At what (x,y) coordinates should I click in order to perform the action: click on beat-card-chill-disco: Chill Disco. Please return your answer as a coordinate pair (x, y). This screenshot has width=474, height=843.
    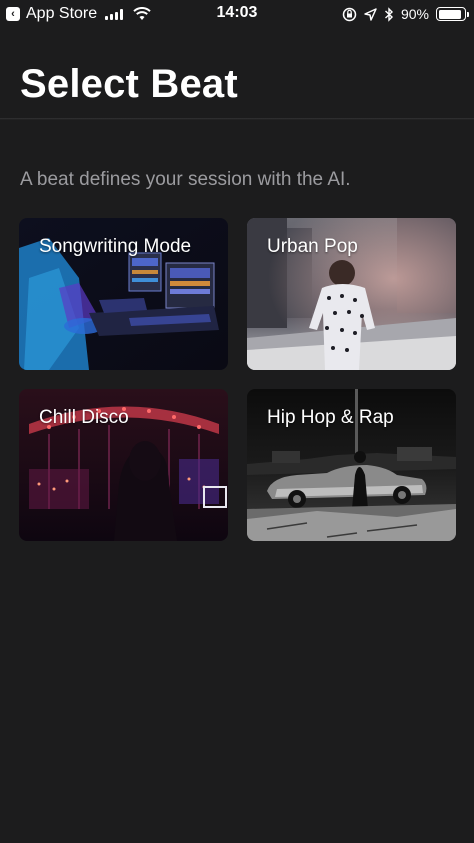
    Looking at the image, I should click on (123, 465).